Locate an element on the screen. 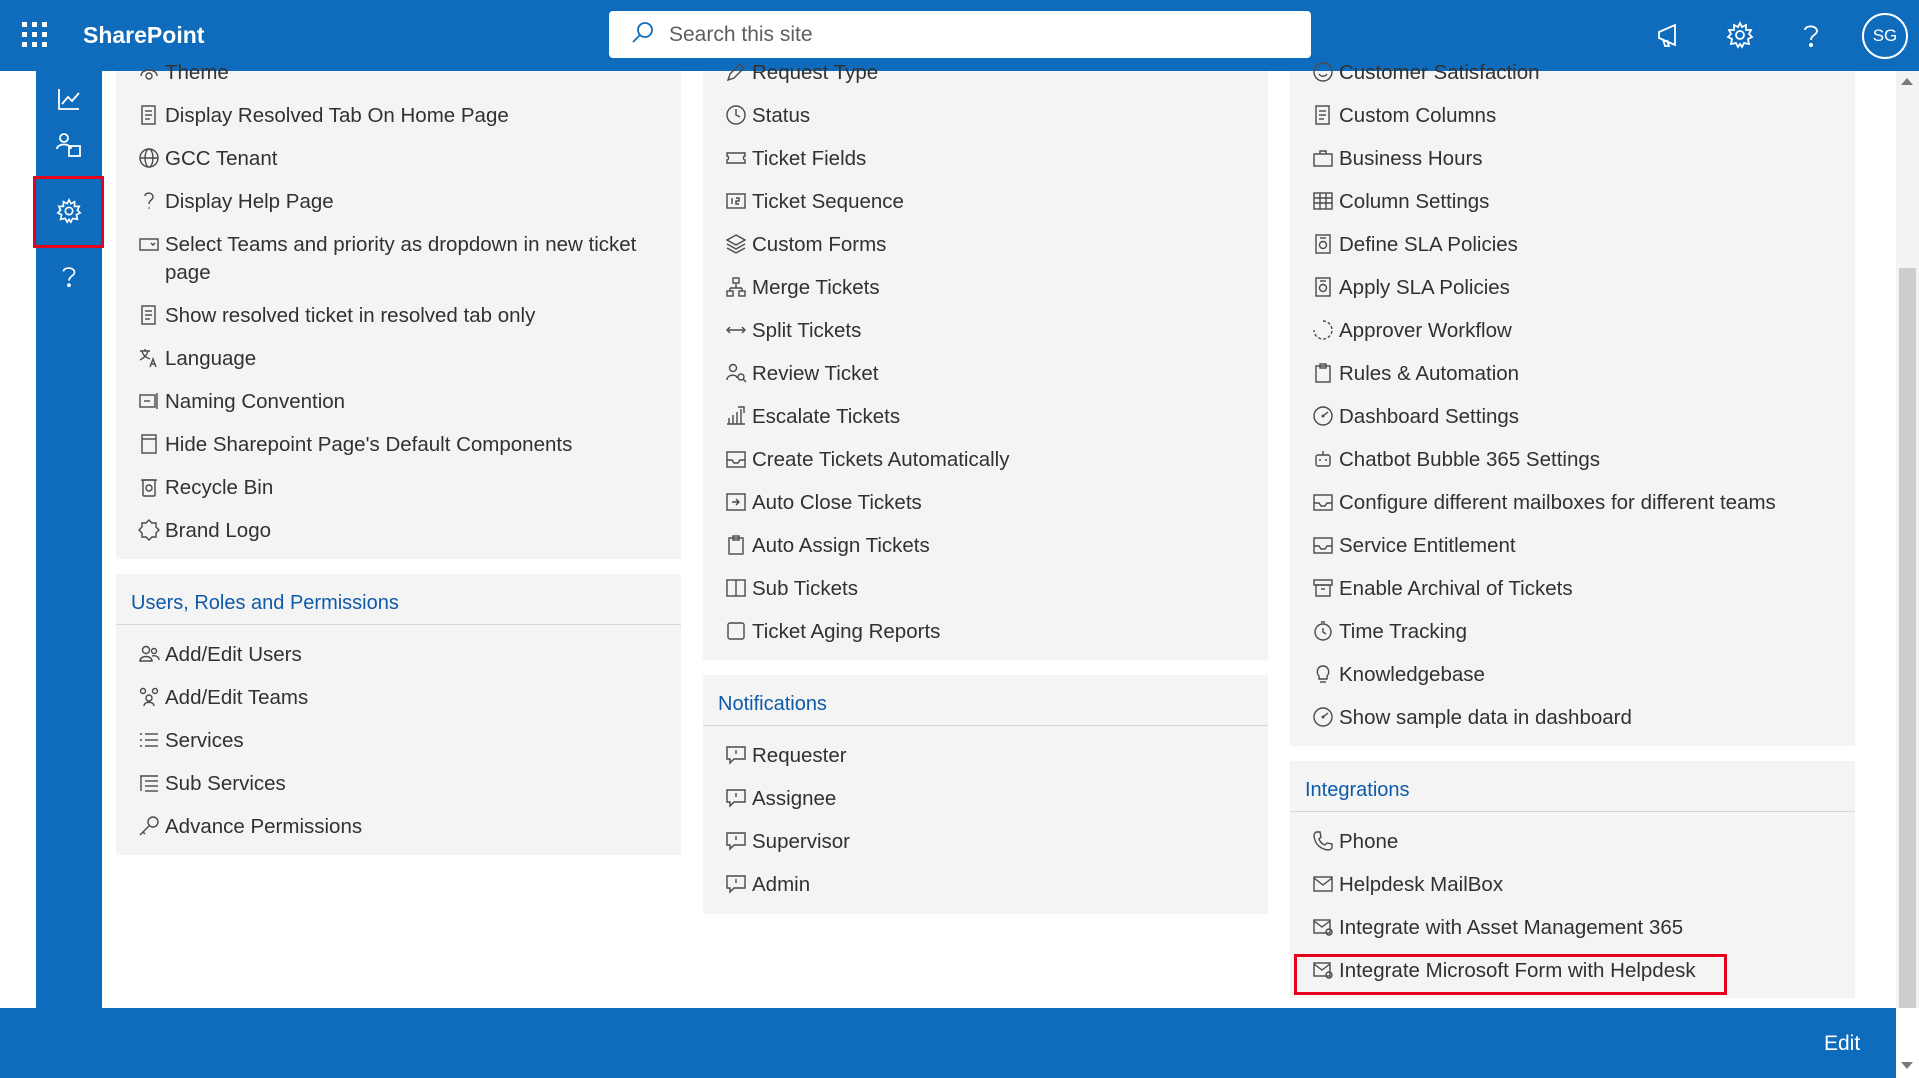 The image size is (1919, 1078). menu-item-custom-forms: Custom Forms is located at coordinates (989, 245).